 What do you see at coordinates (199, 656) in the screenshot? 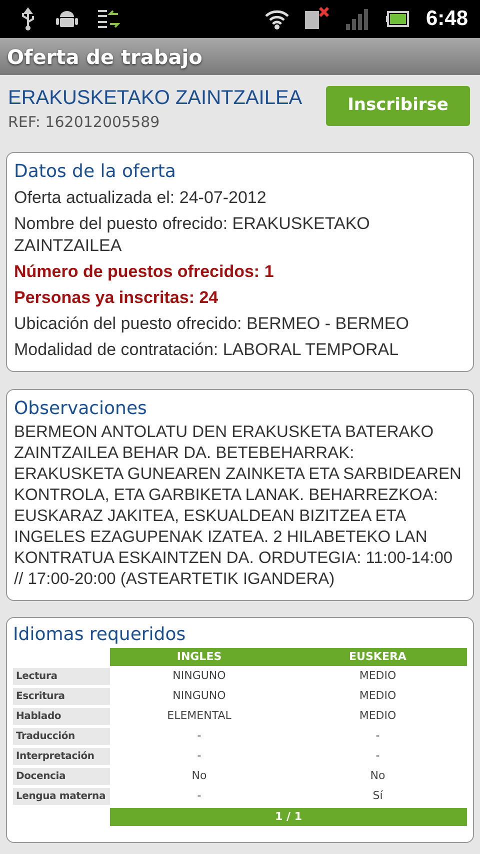
I see `column-header: INGLES` at bounding box center [199, 656].